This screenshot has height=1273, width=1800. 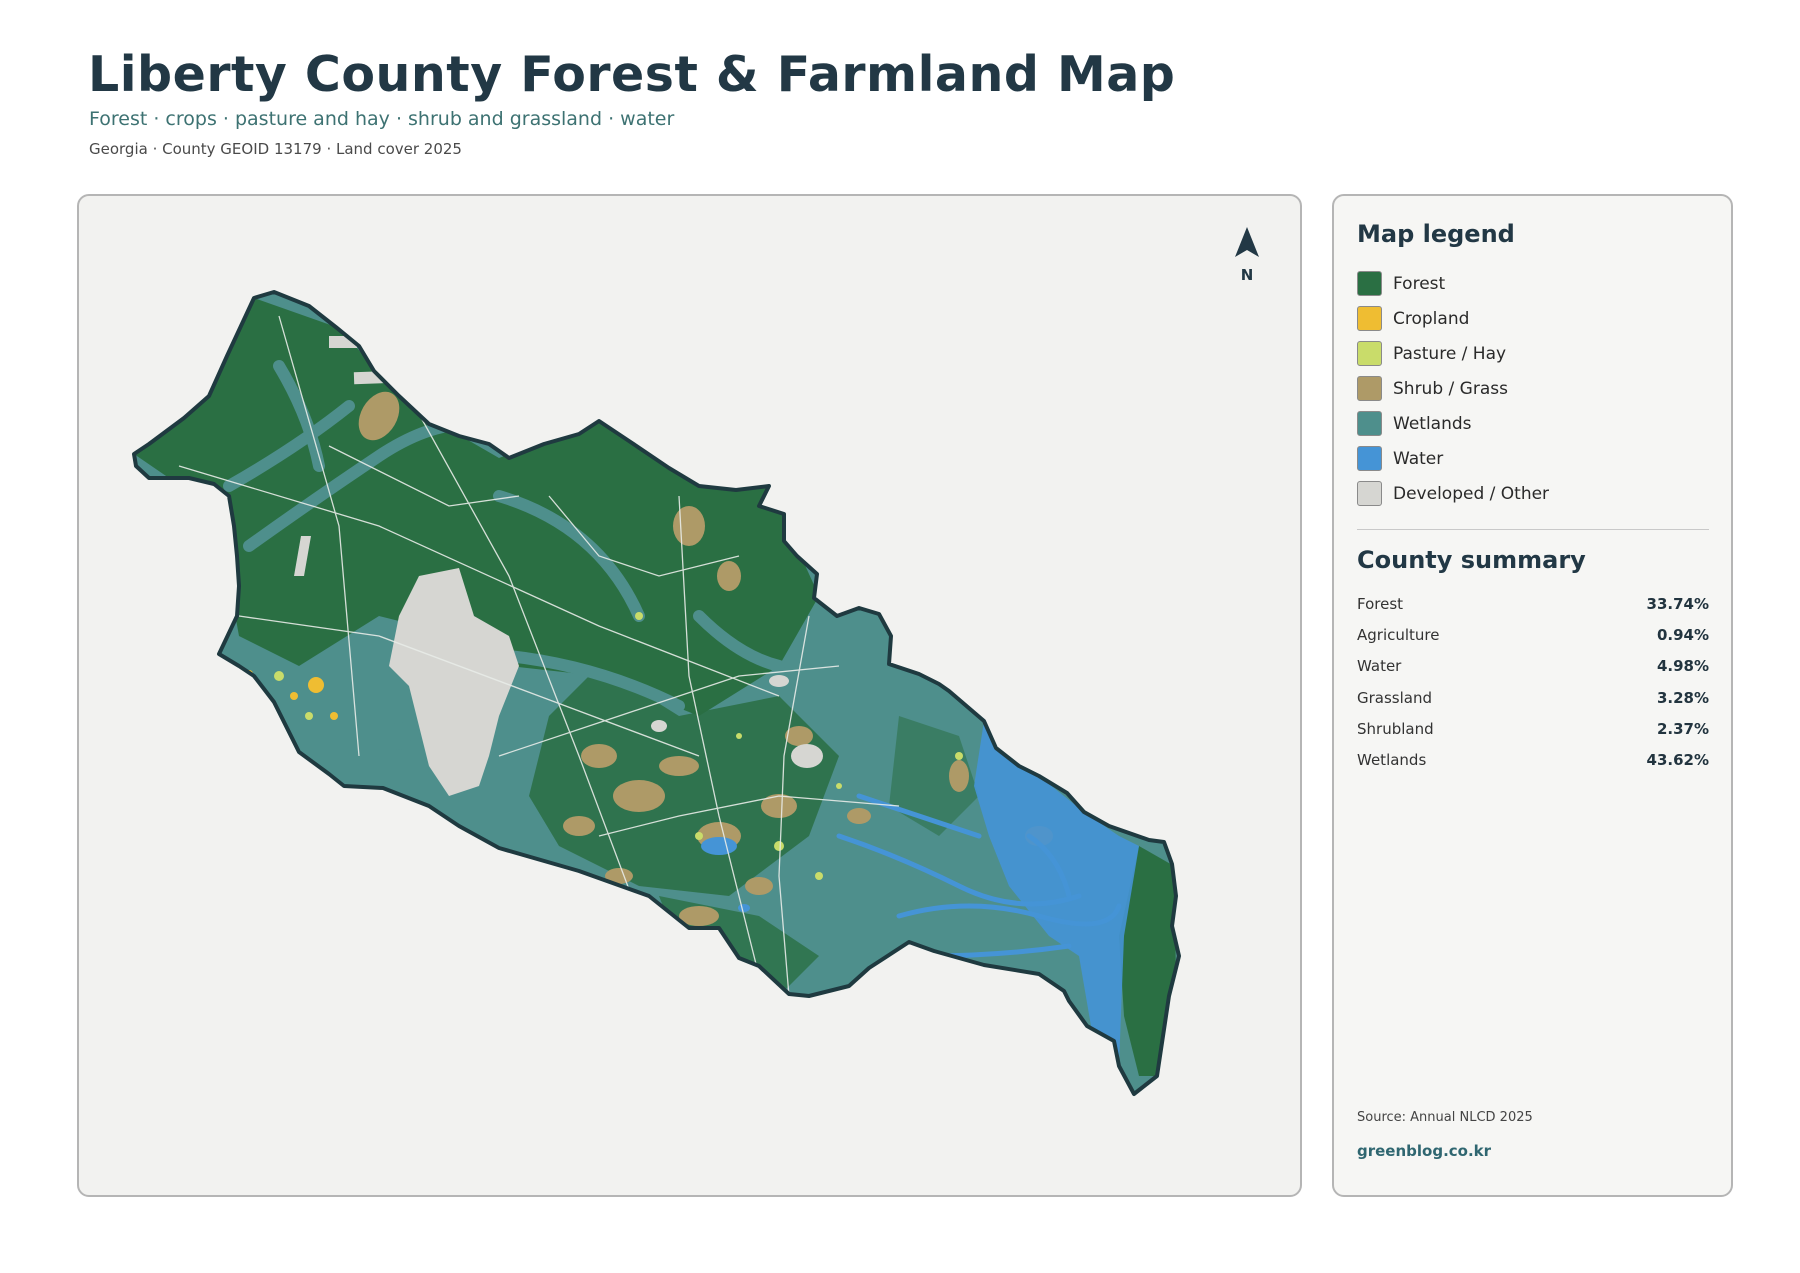 I want to click on summary-label: Water, so click(x=1379, y=666).